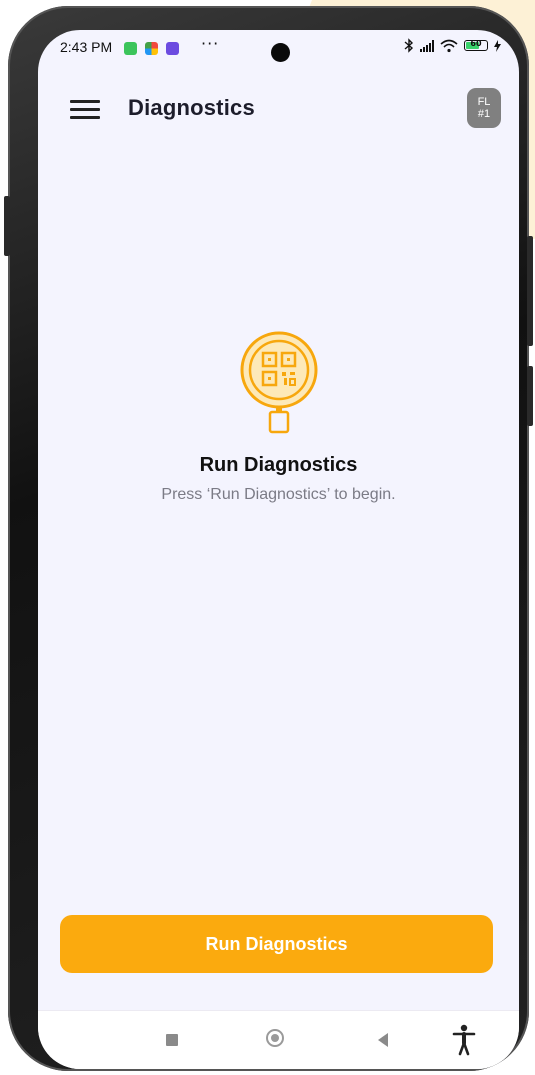  I want to click on status-right: 60, so click(452, 45).